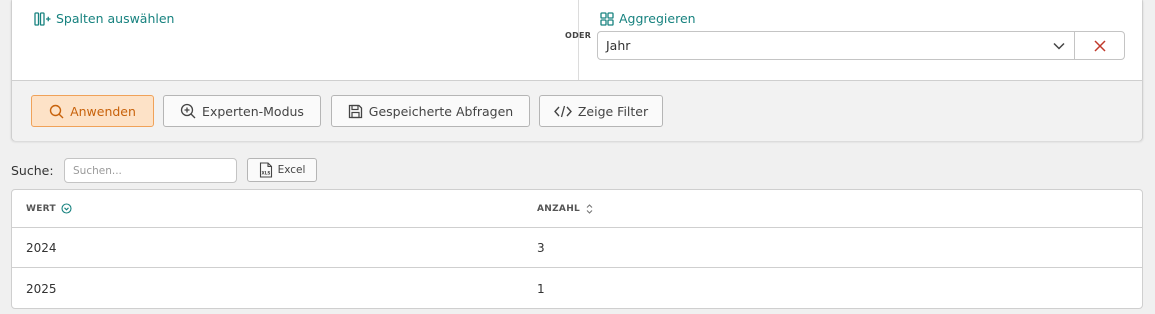 Image resolution: width=1155 pixels, height=314 pixels. I want to click on or-label: ODER, so click(578, 35).